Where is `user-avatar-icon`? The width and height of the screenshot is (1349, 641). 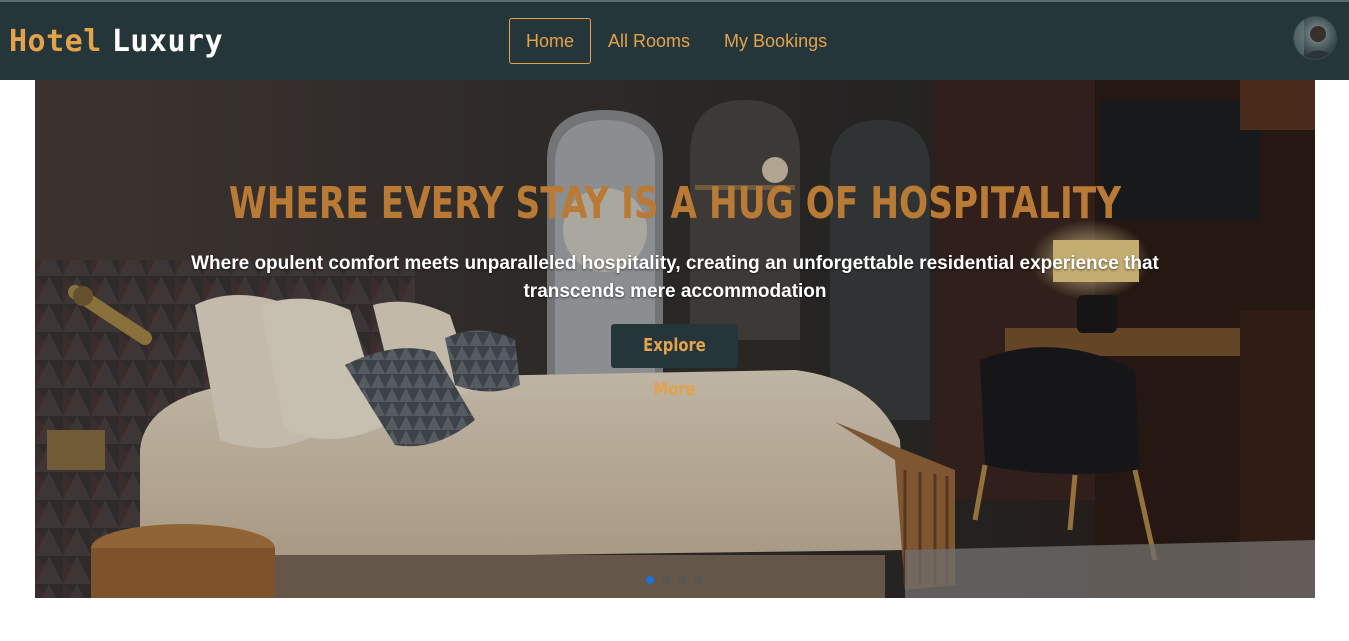 user-avatar-icon is located at coordinates (1315, 38).